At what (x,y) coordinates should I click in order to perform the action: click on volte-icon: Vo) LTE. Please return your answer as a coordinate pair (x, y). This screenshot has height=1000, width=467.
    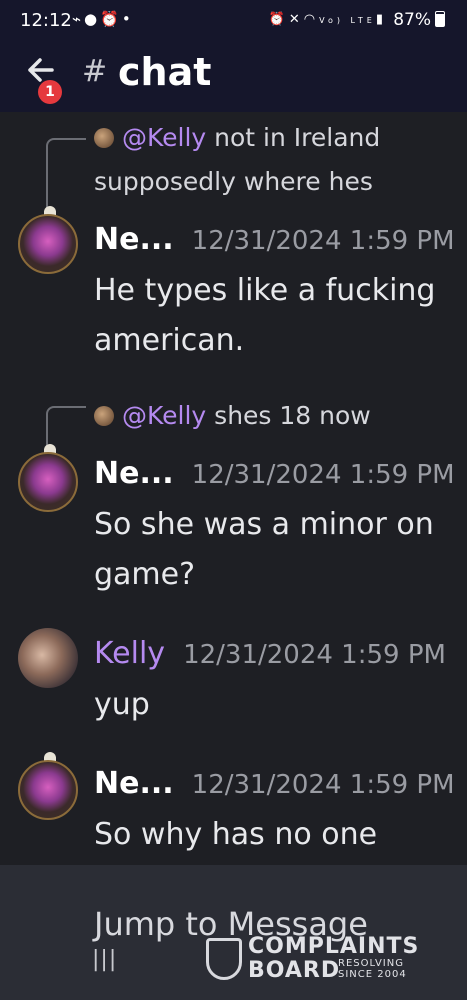
    Looking at the image, I should click on (347, 20).